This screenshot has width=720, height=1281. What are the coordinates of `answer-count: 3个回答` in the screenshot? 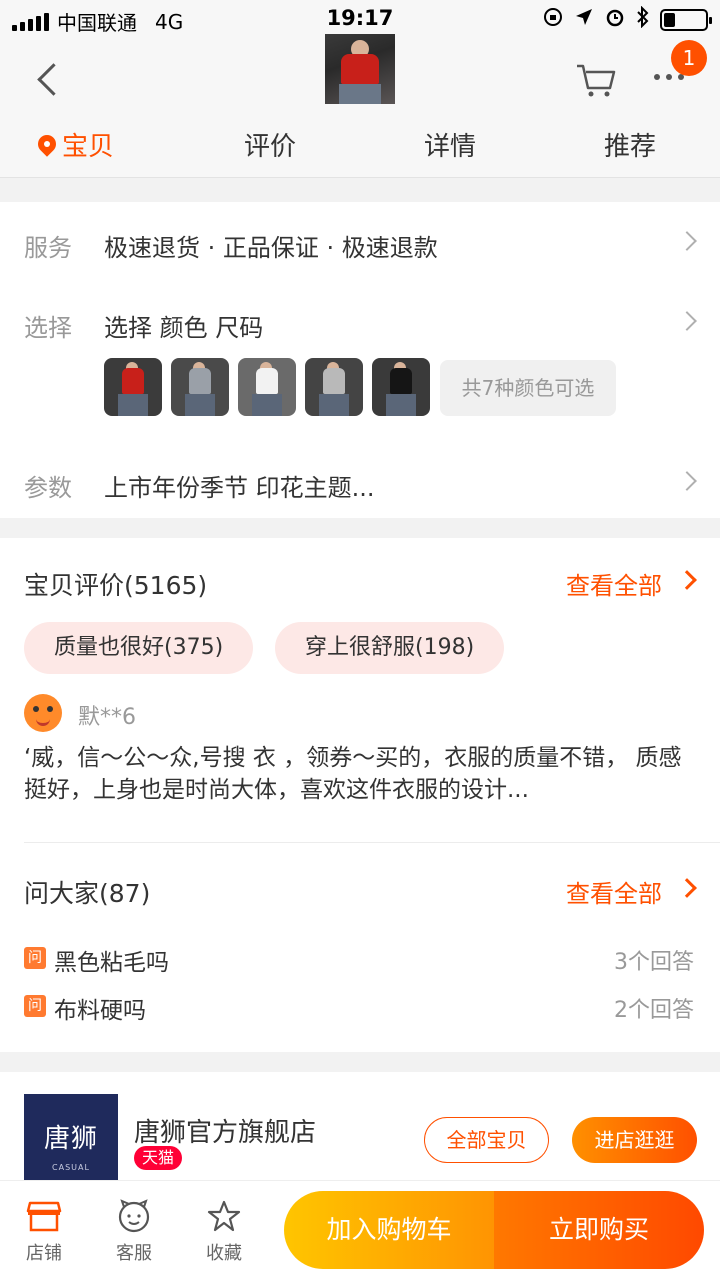 It's located at (654, 962).